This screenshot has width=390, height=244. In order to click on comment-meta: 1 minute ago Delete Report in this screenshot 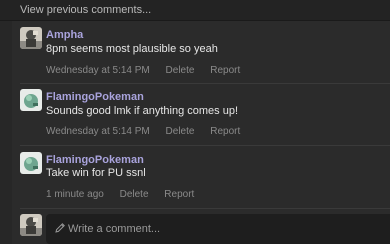, I will do `click(126, 194)`.